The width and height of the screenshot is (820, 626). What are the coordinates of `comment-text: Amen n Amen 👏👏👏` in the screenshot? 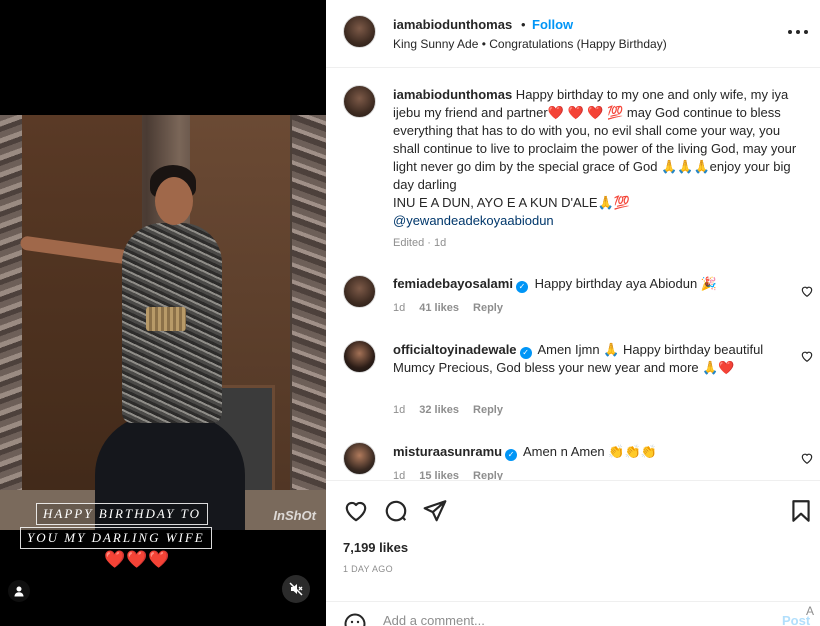 It's located at (590, 451).